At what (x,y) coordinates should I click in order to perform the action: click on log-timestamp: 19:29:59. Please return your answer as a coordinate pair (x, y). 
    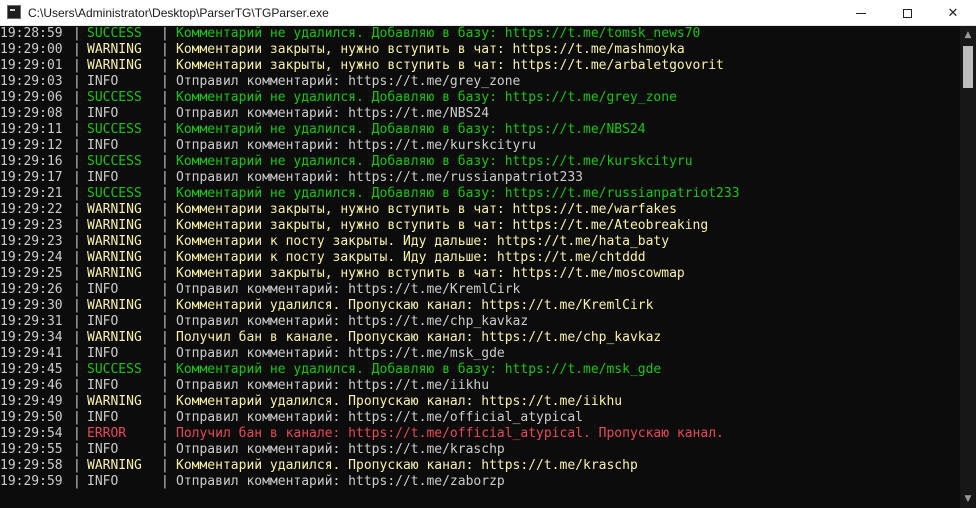
    Looking at the image, I should click on (31, 481).